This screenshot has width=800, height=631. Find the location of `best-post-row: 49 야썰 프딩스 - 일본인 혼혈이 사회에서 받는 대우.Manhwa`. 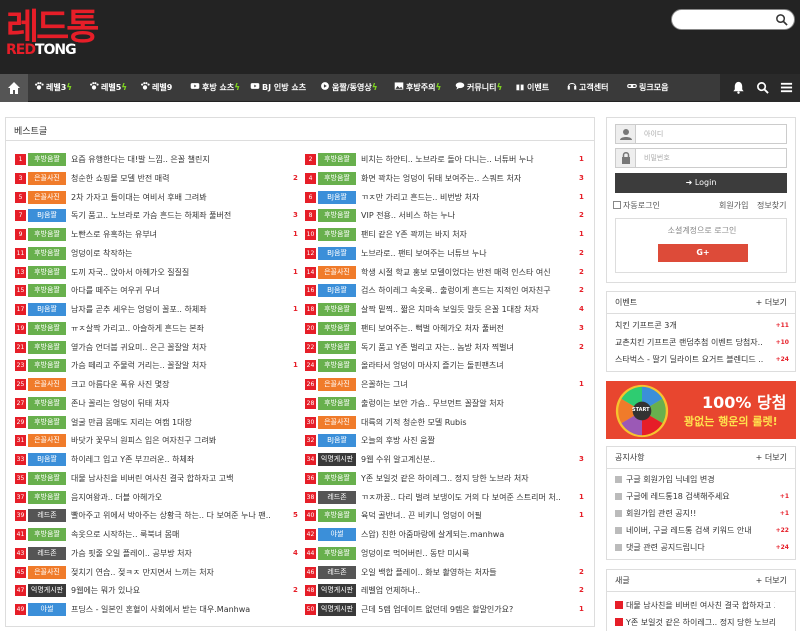

best-post-row: 49 야썰 프딩스 - 일본인 혼혈이 사회에서 받는 대우.Manhwa is located at coordinates (157, 609).